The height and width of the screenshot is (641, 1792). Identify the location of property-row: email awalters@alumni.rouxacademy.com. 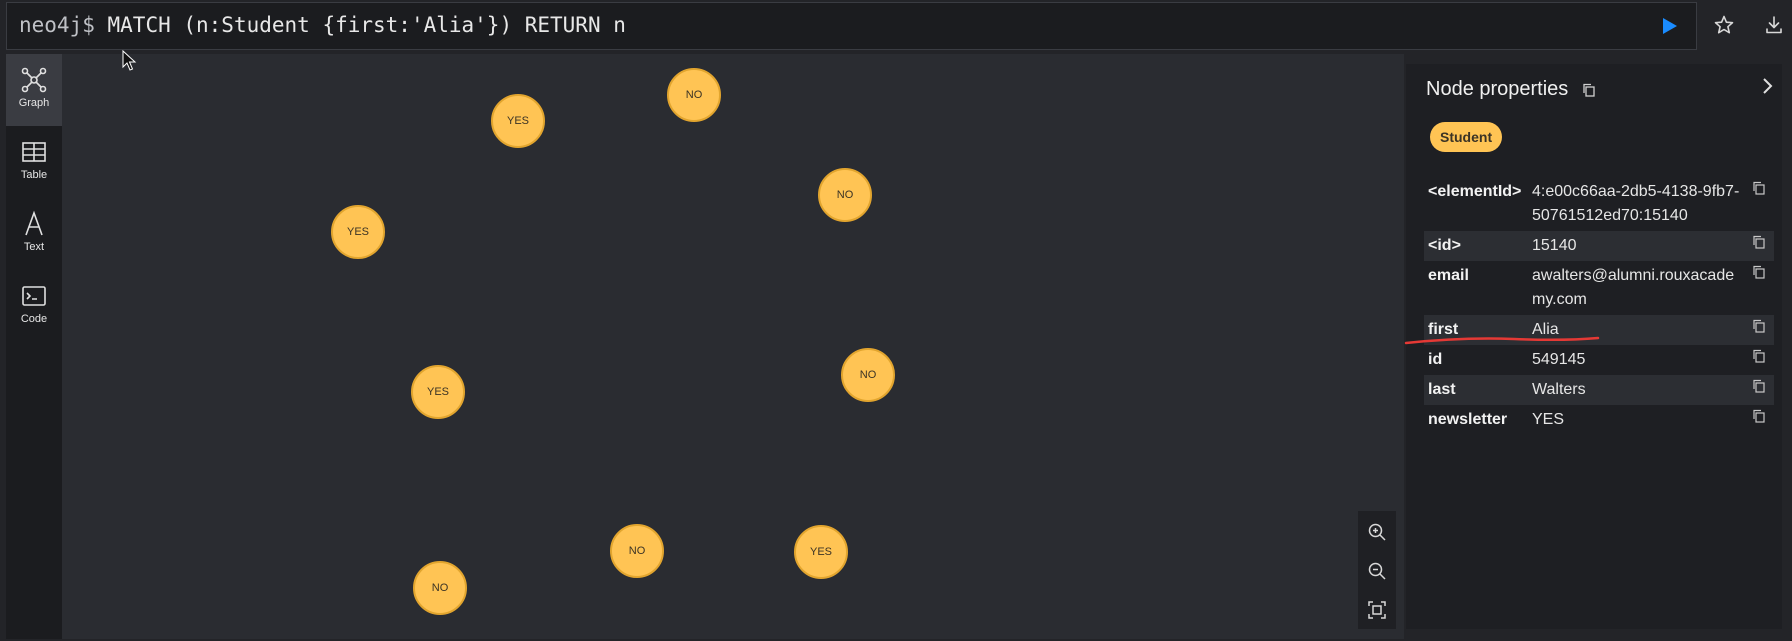
(1599, 288).